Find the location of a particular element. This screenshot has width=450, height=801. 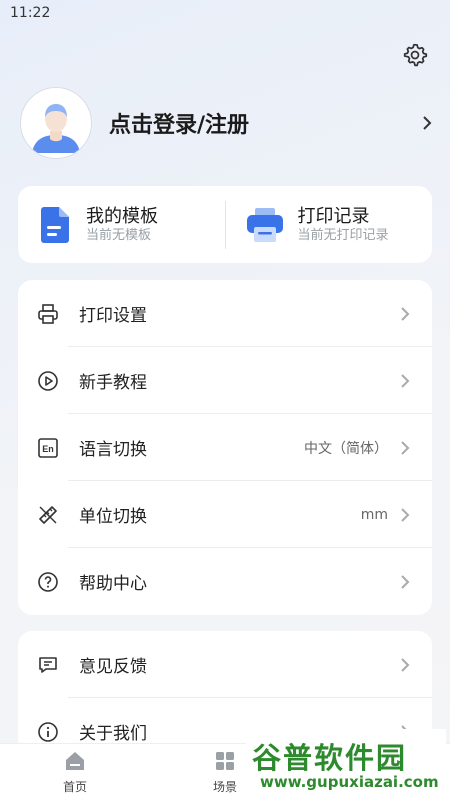

profile-login-row: 点击登录/注册 is located at coordinates (226, 123).